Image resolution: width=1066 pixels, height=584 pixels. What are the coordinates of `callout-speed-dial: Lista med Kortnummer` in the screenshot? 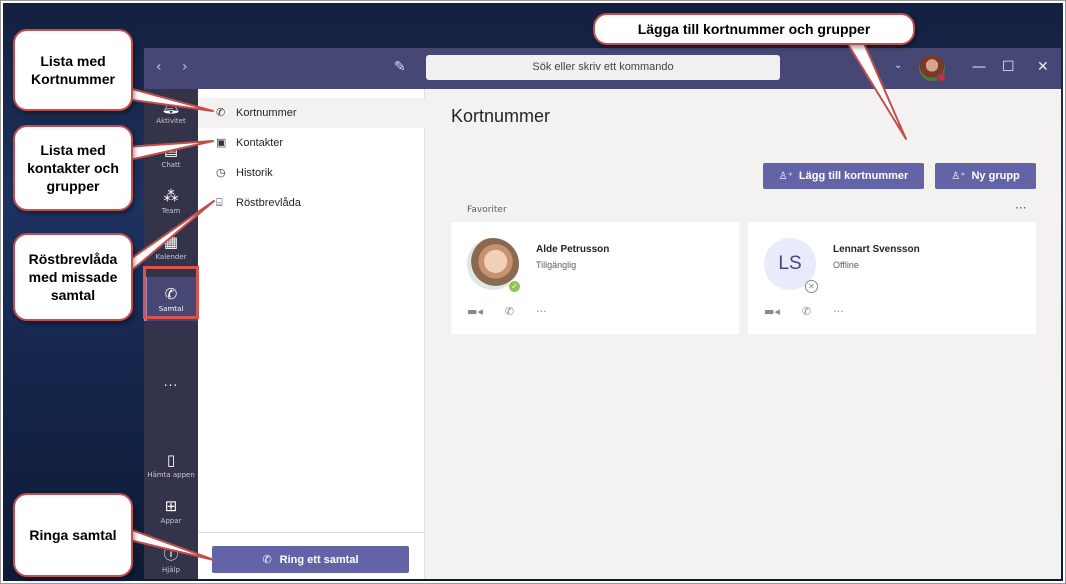 It's located at (73, 70).